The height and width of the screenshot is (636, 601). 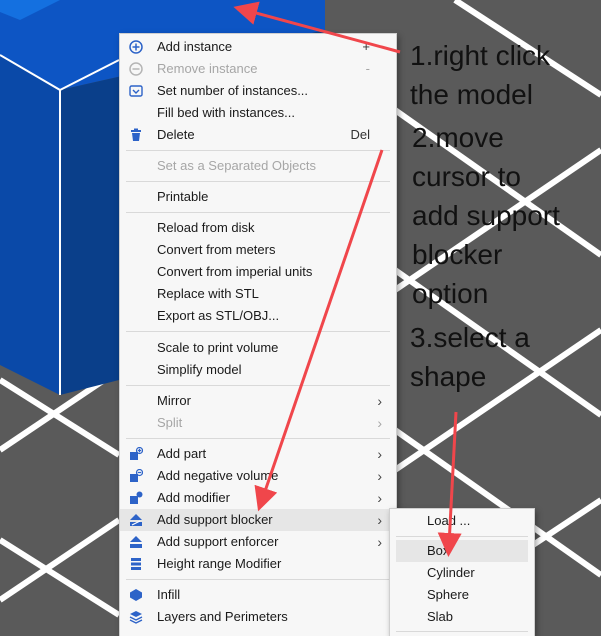 What do you see at coordinates (470, 357) in the screenshot?
I see `instruction-step-3: 3.select a shape` at bounding box center [470, 357].